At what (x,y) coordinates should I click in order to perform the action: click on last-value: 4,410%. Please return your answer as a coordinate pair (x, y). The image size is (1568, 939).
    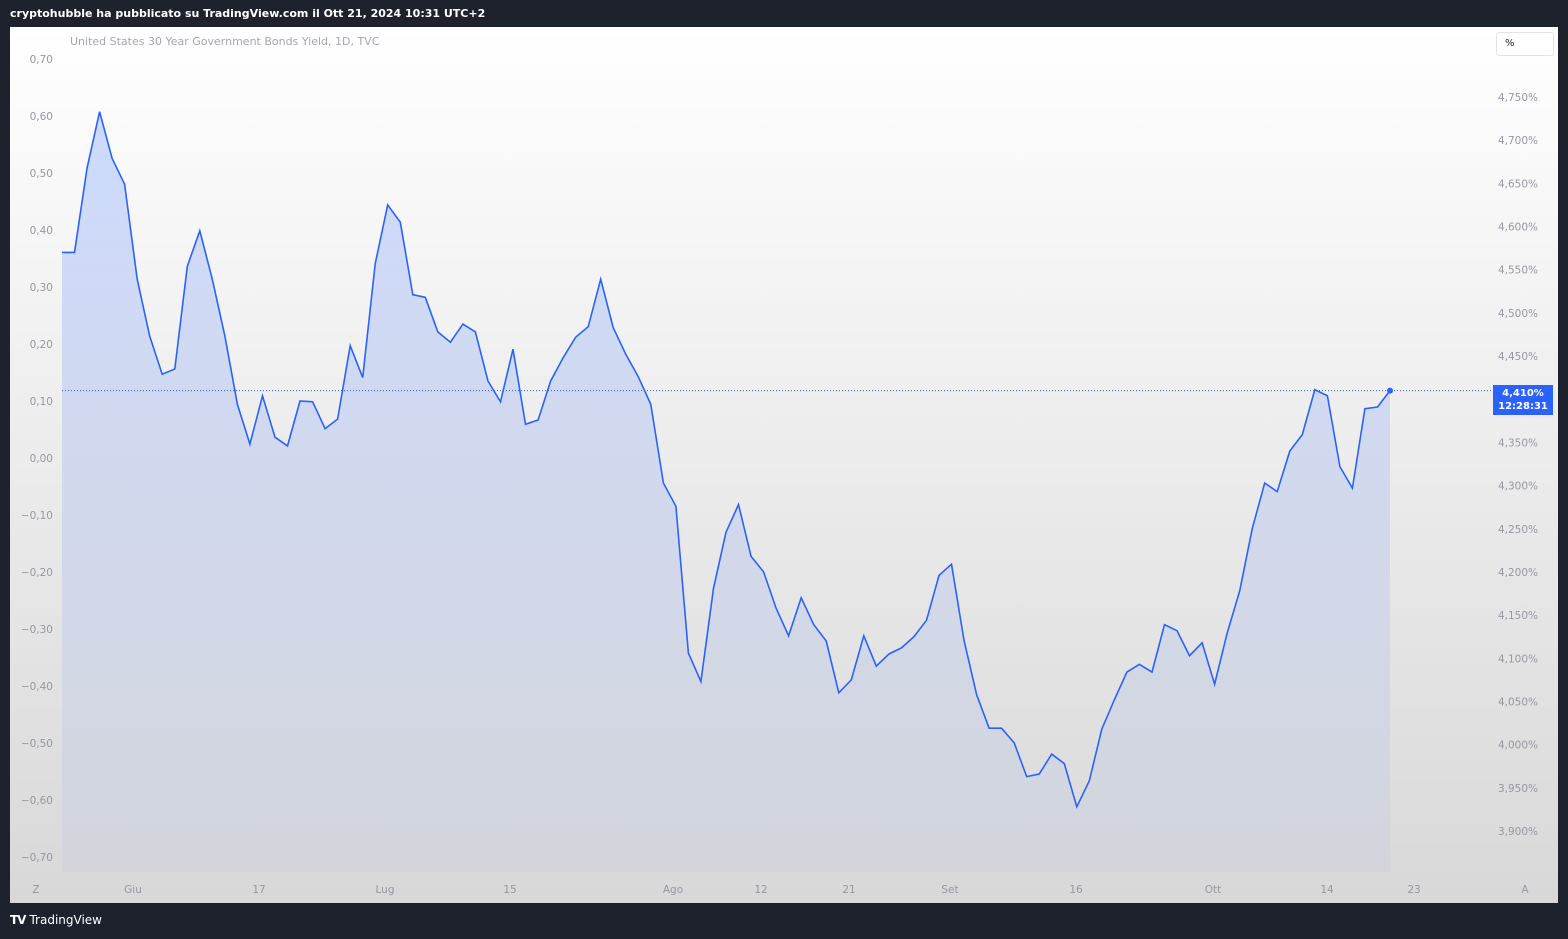
    Looking at the image, I should click on (1523, 393).